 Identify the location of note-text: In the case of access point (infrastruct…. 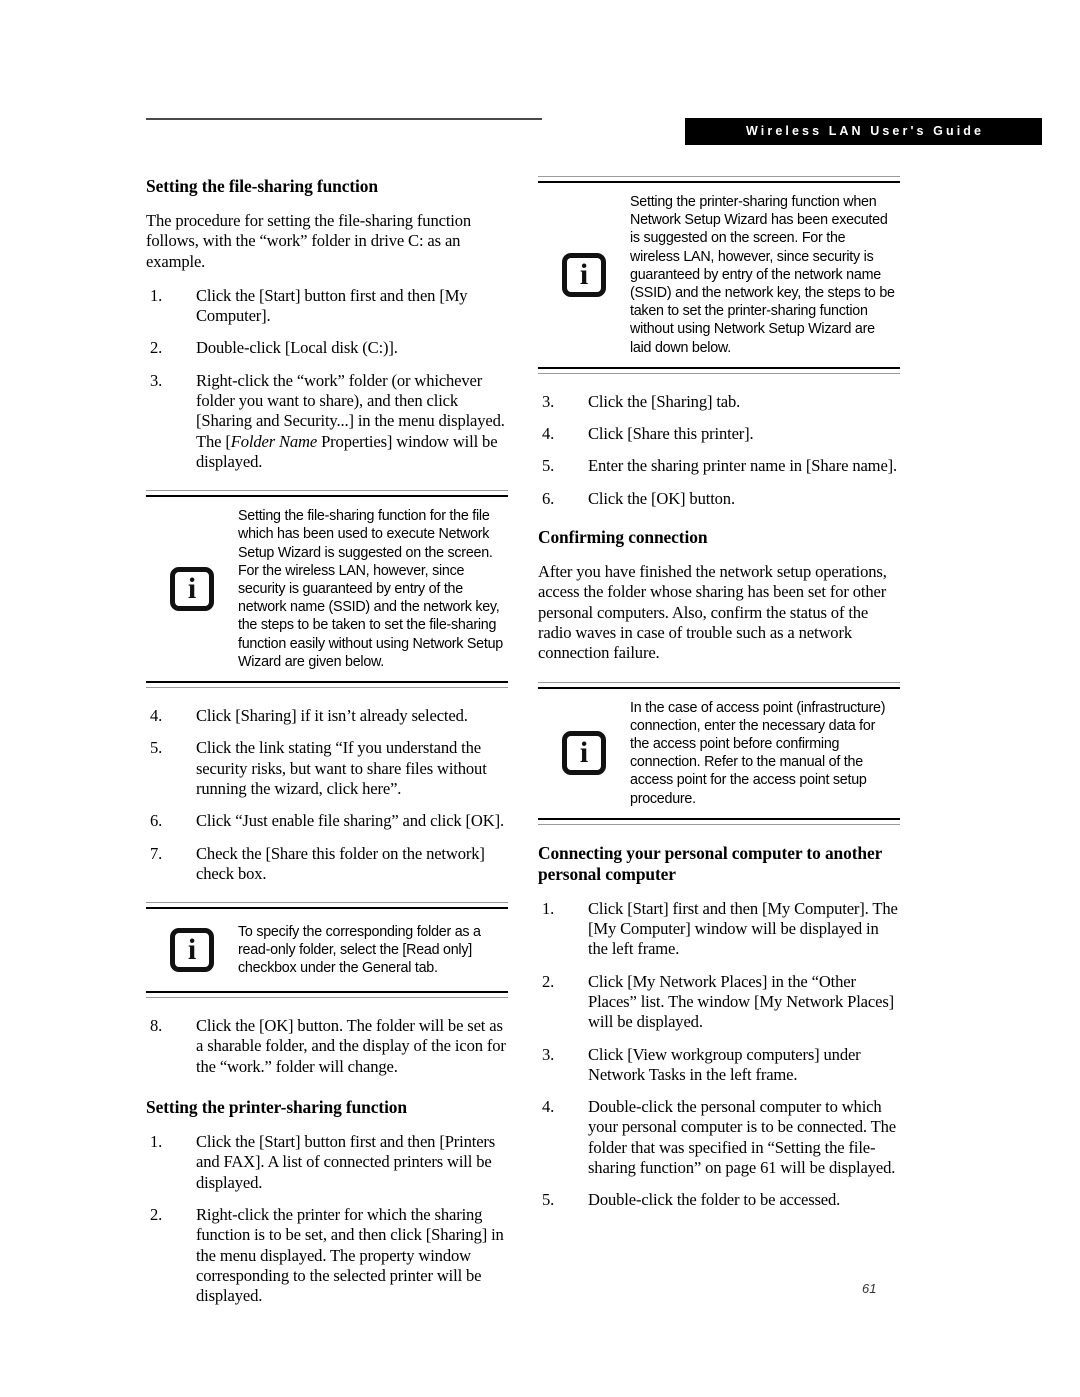
(758, 753).